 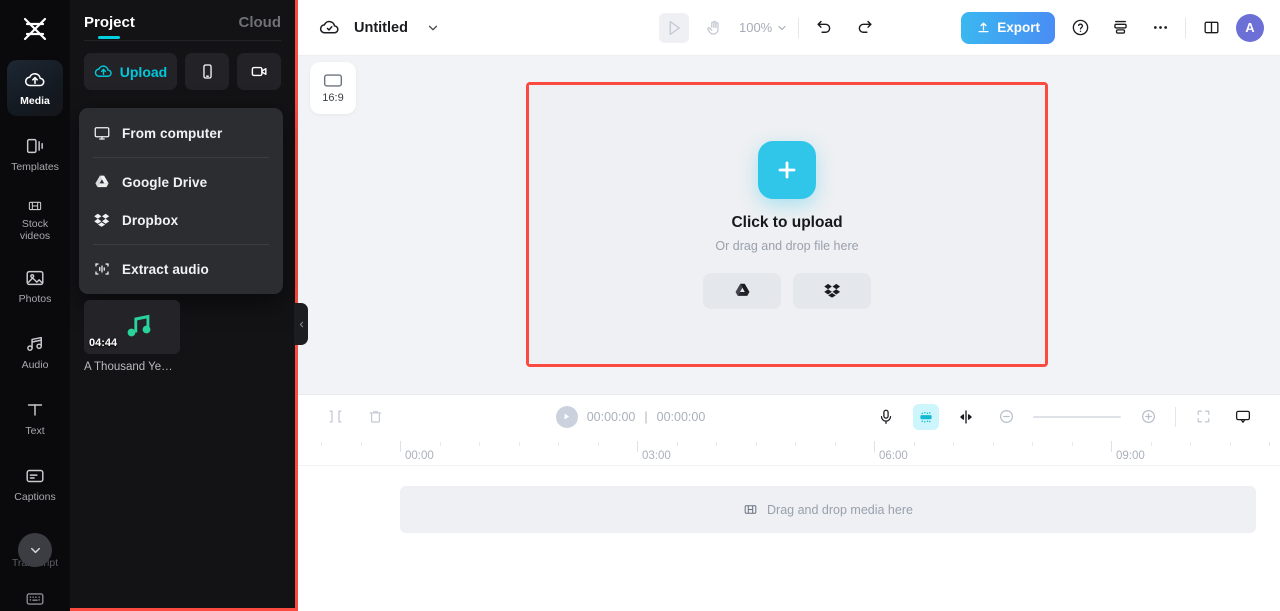 I want to click on zoom-level-label: 100%, so click(x=755, y=27).